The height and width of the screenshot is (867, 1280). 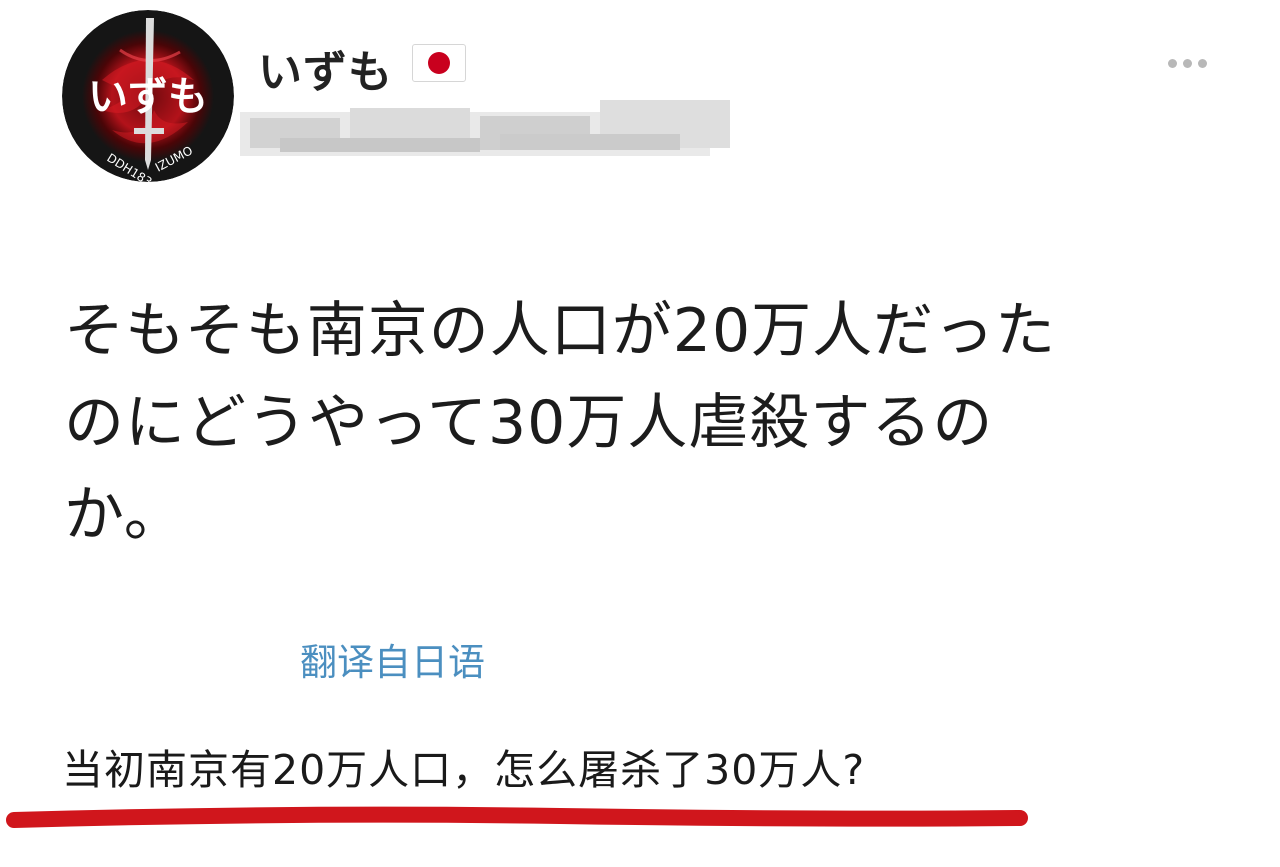 What do you see at coordinates (464, 770) in the screenshot?
I see `translated-text: 当初南京有20万人口，怎么屠杀了30万人?` at bounding box center [464, 770].